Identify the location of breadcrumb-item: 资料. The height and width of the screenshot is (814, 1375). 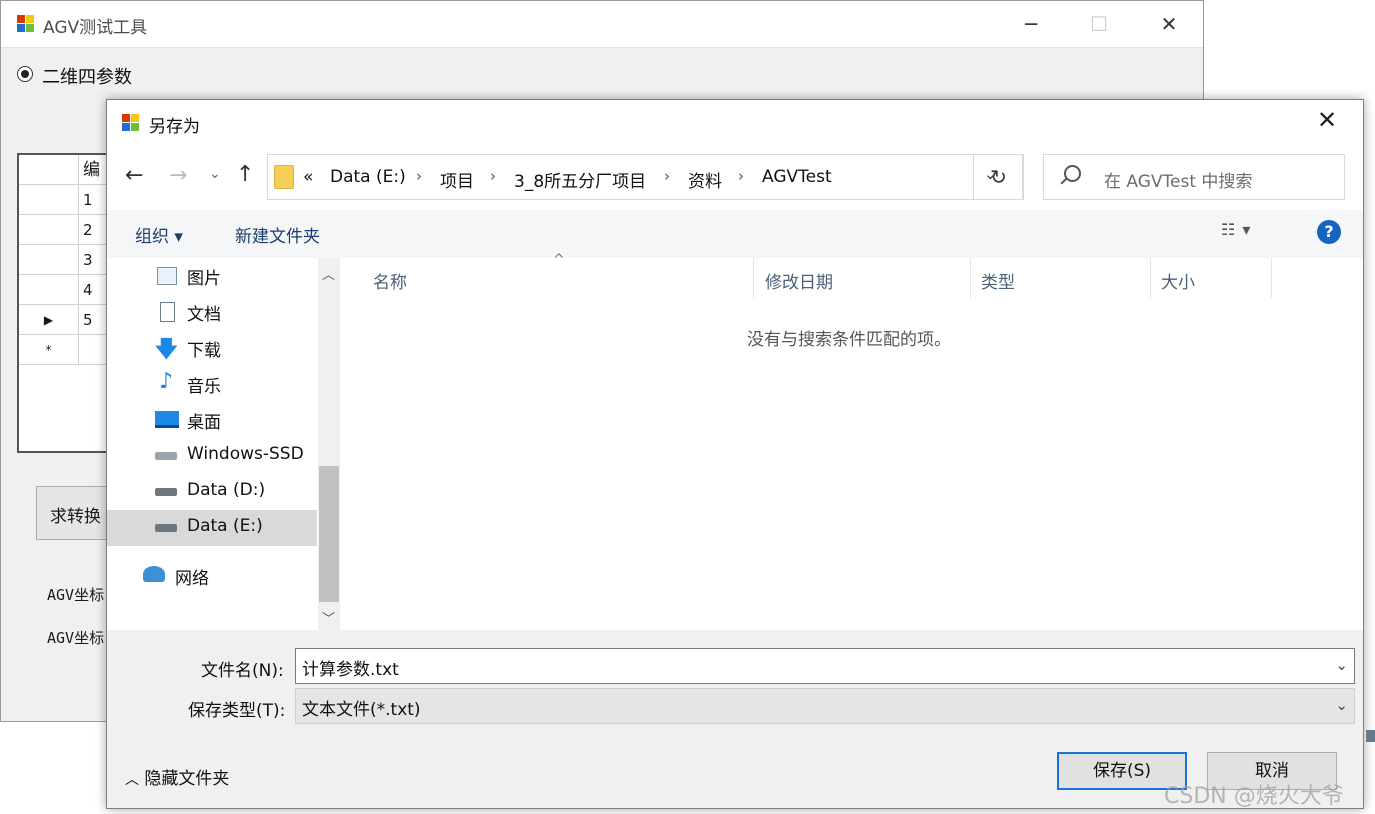
(705, 179).